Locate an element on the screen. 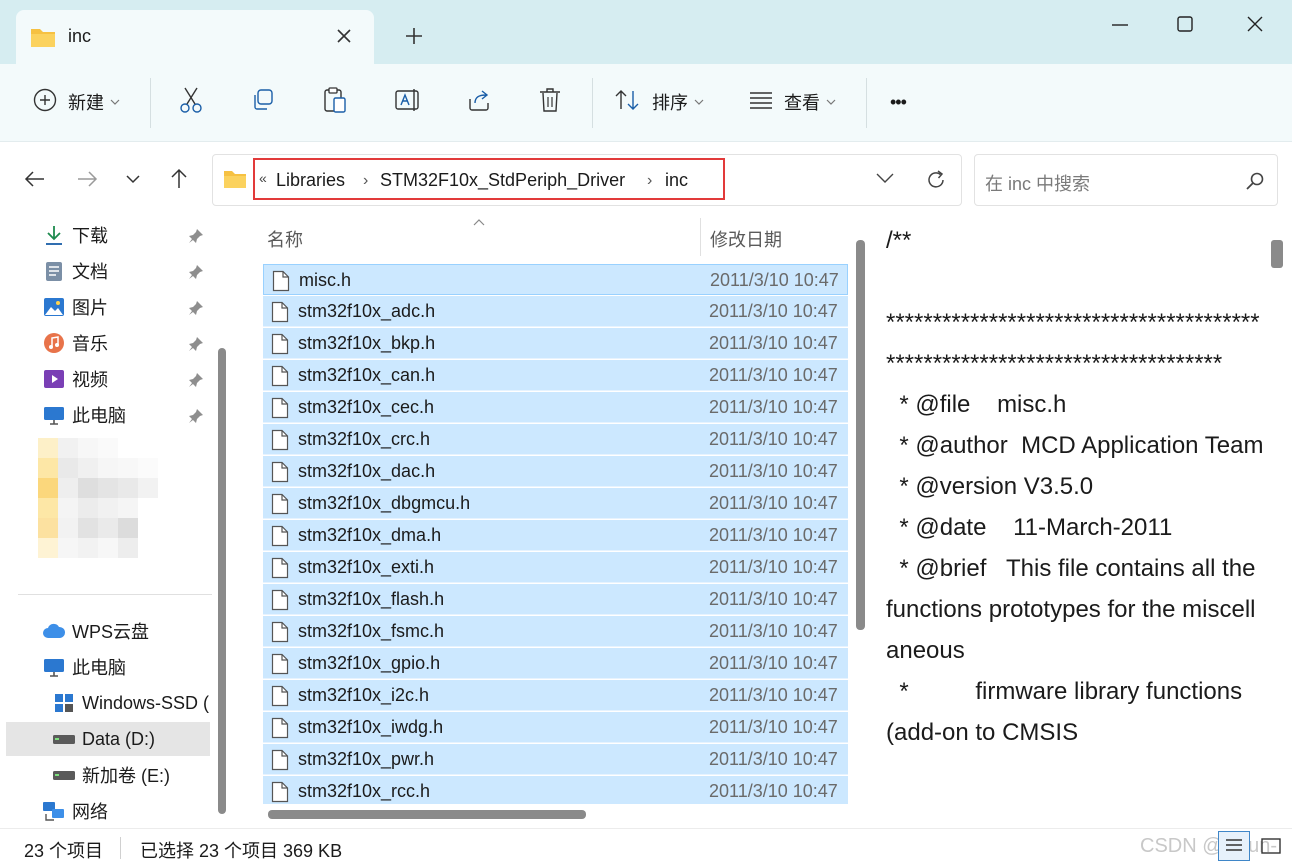 The height and width of the screenshot is (865, 1292). file-row: stm32f10x_exti.h 2011/3/10 10:47 is located at coordinates (555, 567).